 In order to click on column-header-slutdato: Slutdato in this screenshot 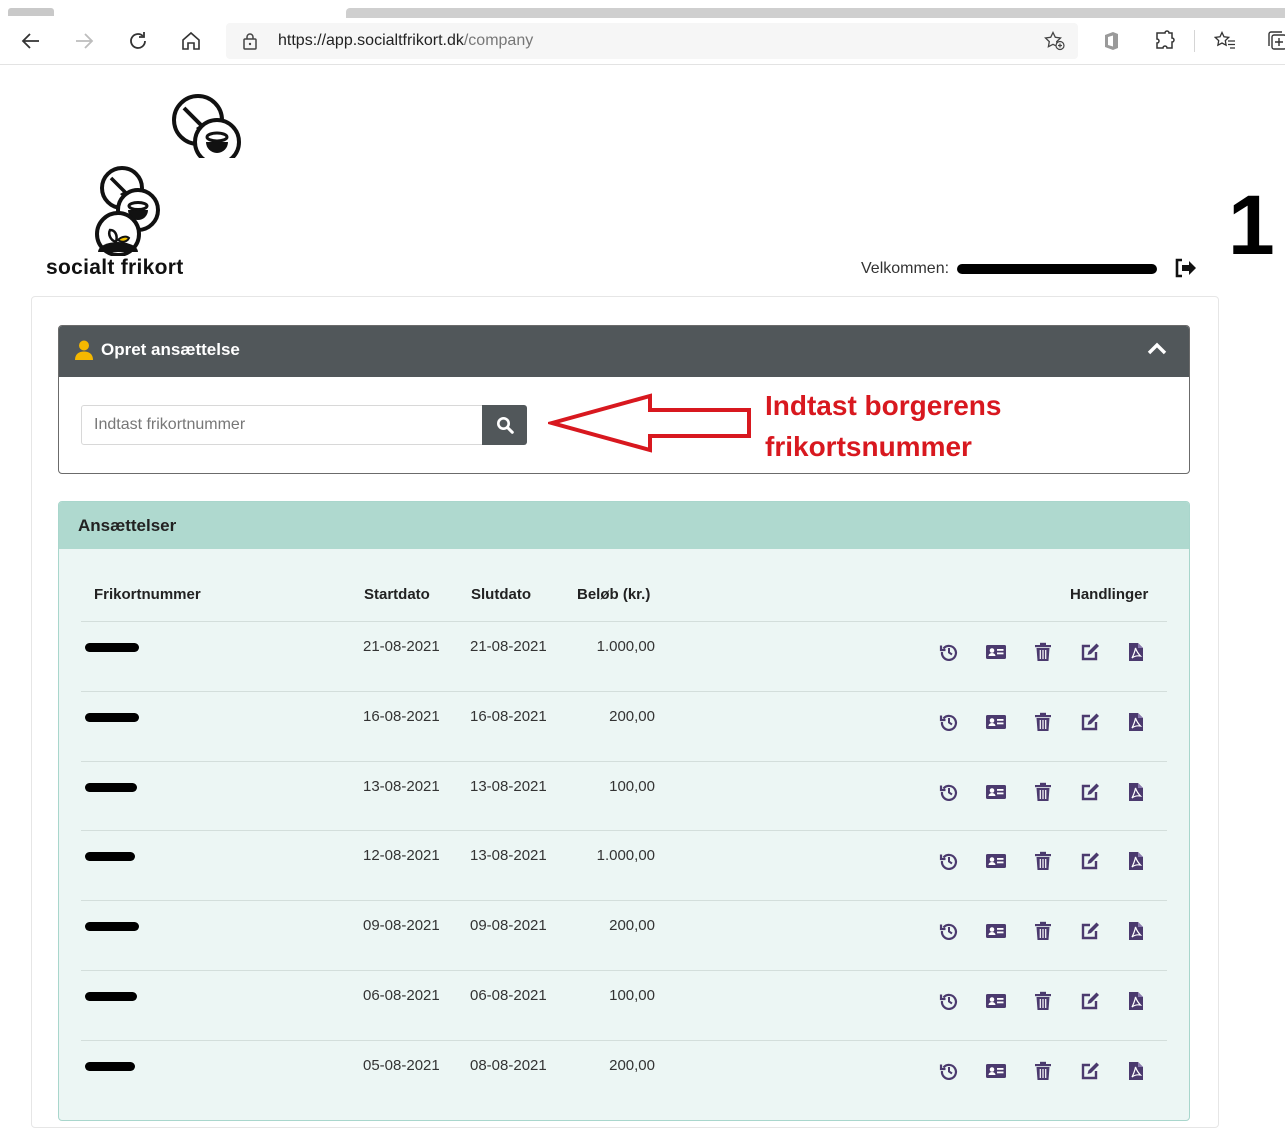, I will do `click(501, 594)`.